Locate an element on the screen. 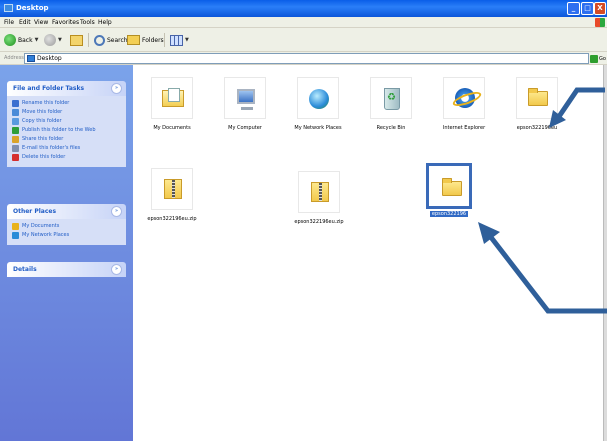 This screenshot has width=607, height=441. task-label: Move this folder is located at coordinates (42, 112).